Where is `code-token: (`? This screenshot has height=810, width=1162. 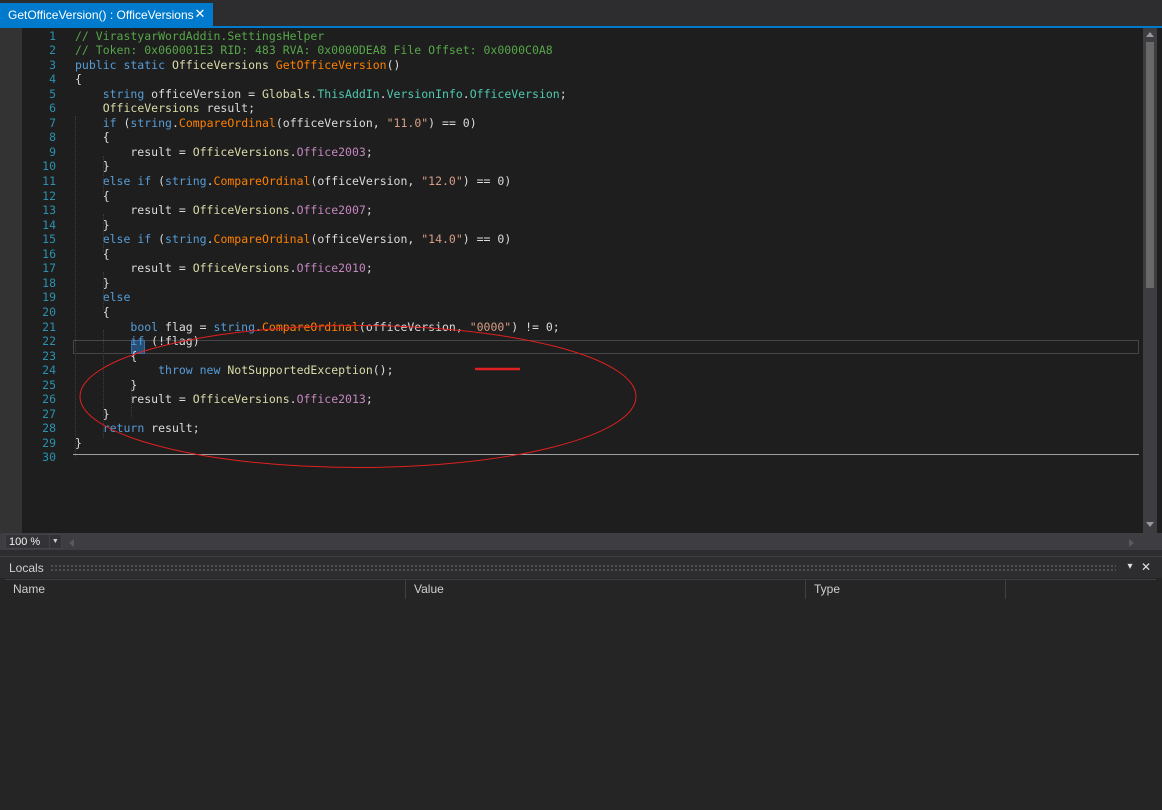 code-token: ( is located at coordinates (162, 181).